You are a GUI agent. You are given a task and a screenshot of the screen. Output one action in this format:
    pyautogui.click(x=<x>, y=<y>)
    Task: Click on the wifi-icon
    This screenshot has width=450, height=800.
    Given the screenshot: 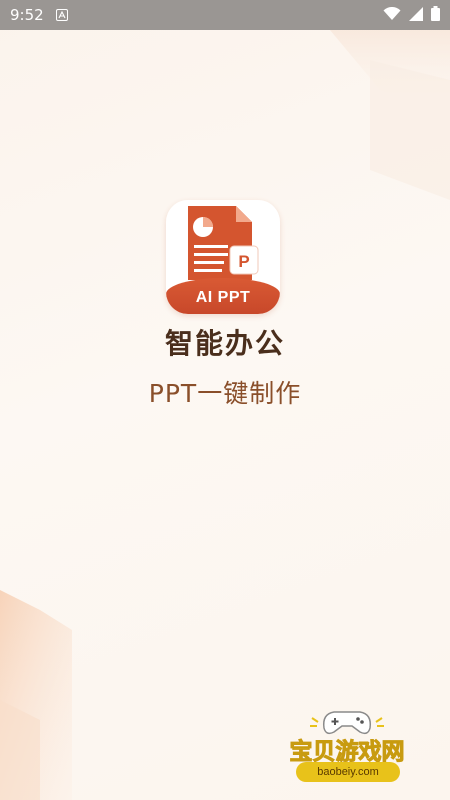 What is the action you would take?
    pyautogui.click(x=392, y=15)
    